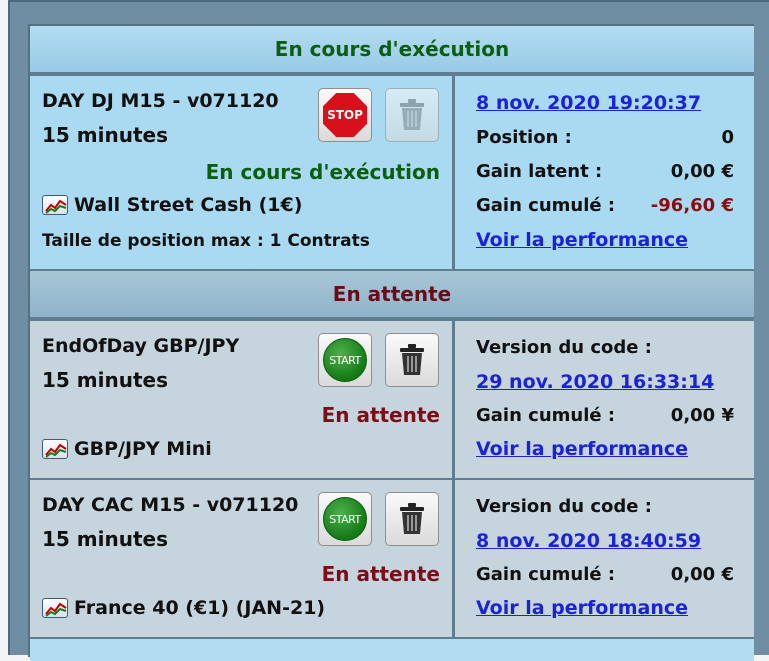 The width and height of the screenshot is (769, 661). I want to click on instrument-row: Wall Street Cash (1€), so click(172, 205).